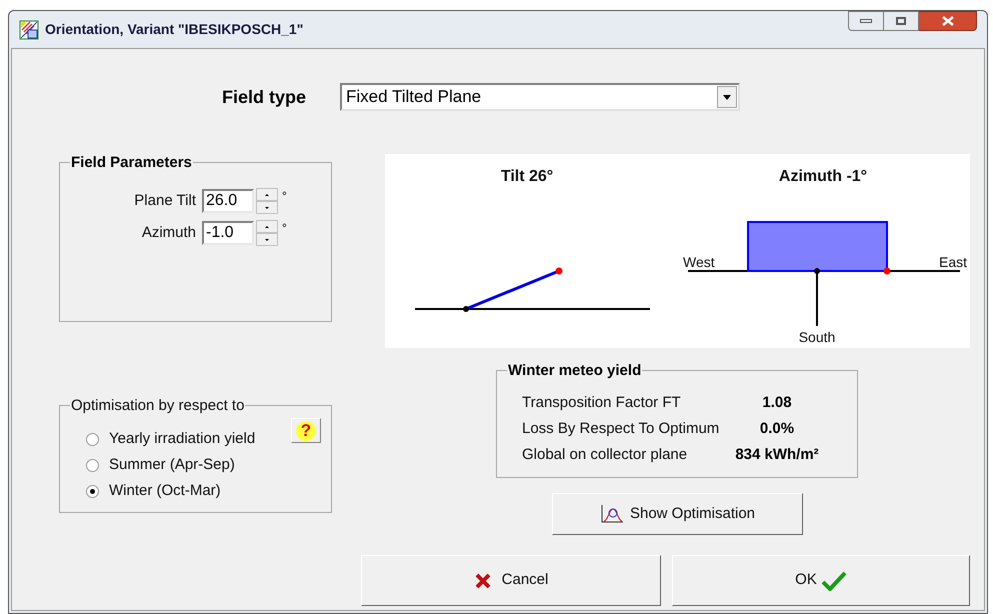  Describe the element at coordinates (228, 233) in the screenshot. I see `number-field: -1.0` at that location.